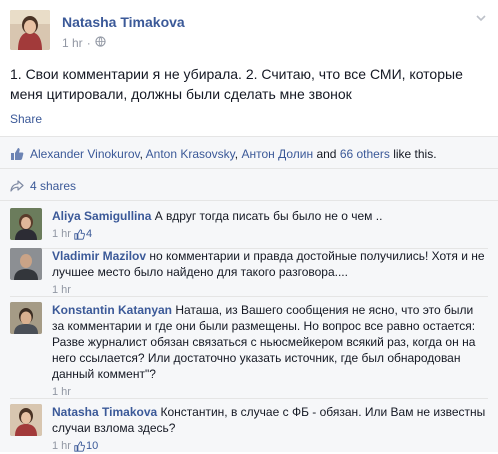 The image size is (498, 454). I want to click on commenter-name: Aliya Samigullina, so click(101, 216).